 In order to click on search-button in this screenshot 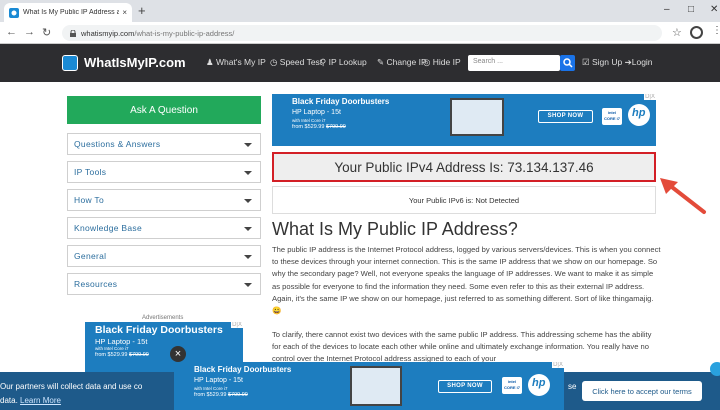, I will do `click(567, 63)`.